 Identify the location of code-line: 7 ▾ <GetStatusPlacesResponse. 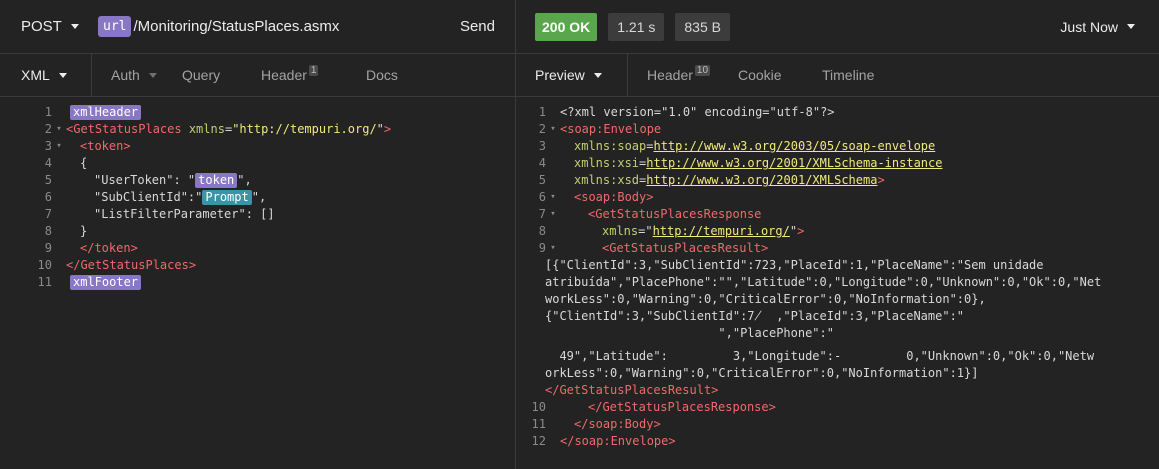
(650, 214).